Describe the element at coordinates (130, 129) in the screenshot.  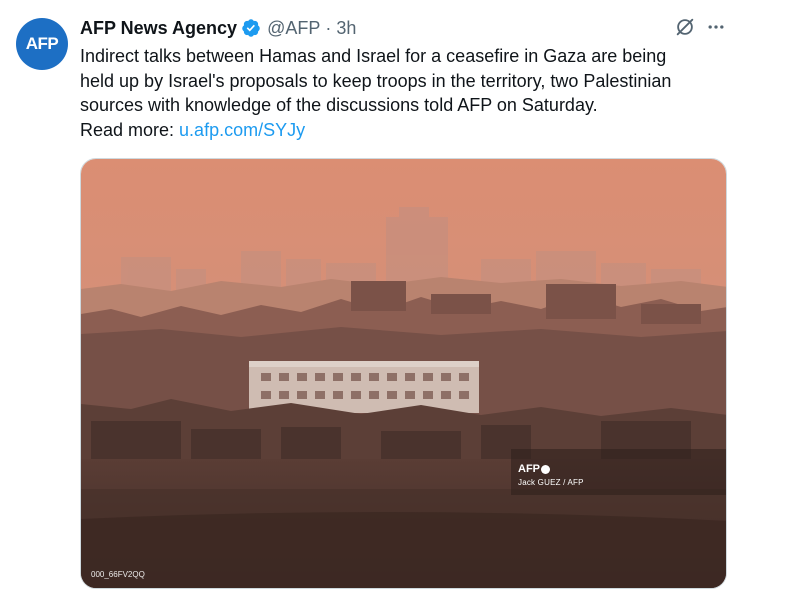
I see `read-more-label: Read more:` at that location.